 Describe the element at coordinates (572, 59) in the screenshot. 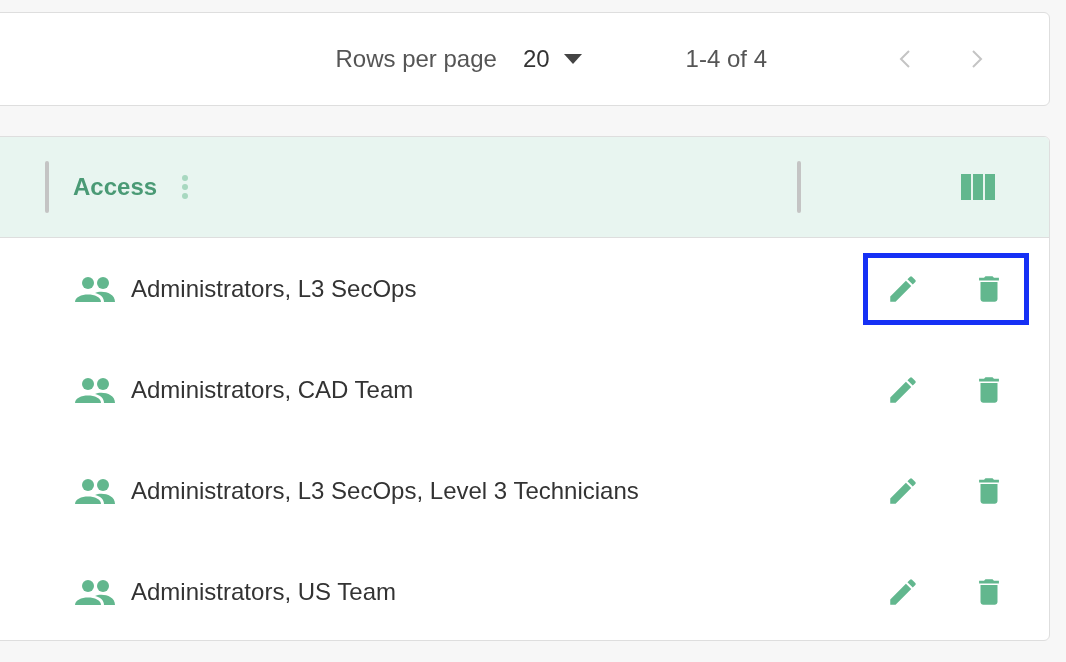

I see `caret-icon` at that location.